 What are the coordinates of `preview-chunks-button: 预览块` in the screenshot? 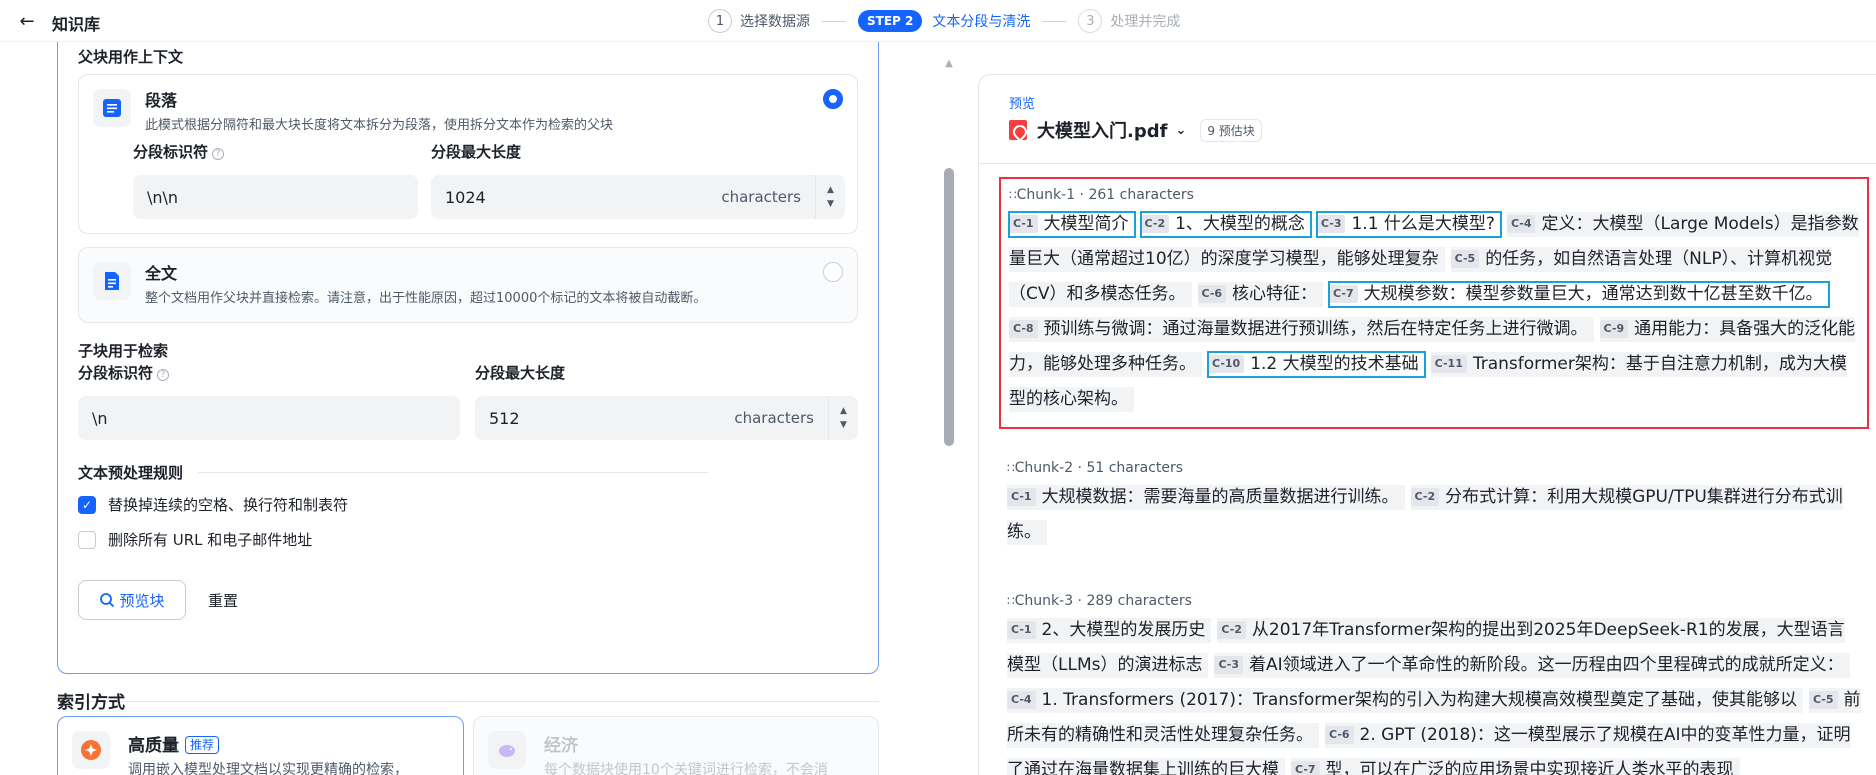 It's located at (132, 600).